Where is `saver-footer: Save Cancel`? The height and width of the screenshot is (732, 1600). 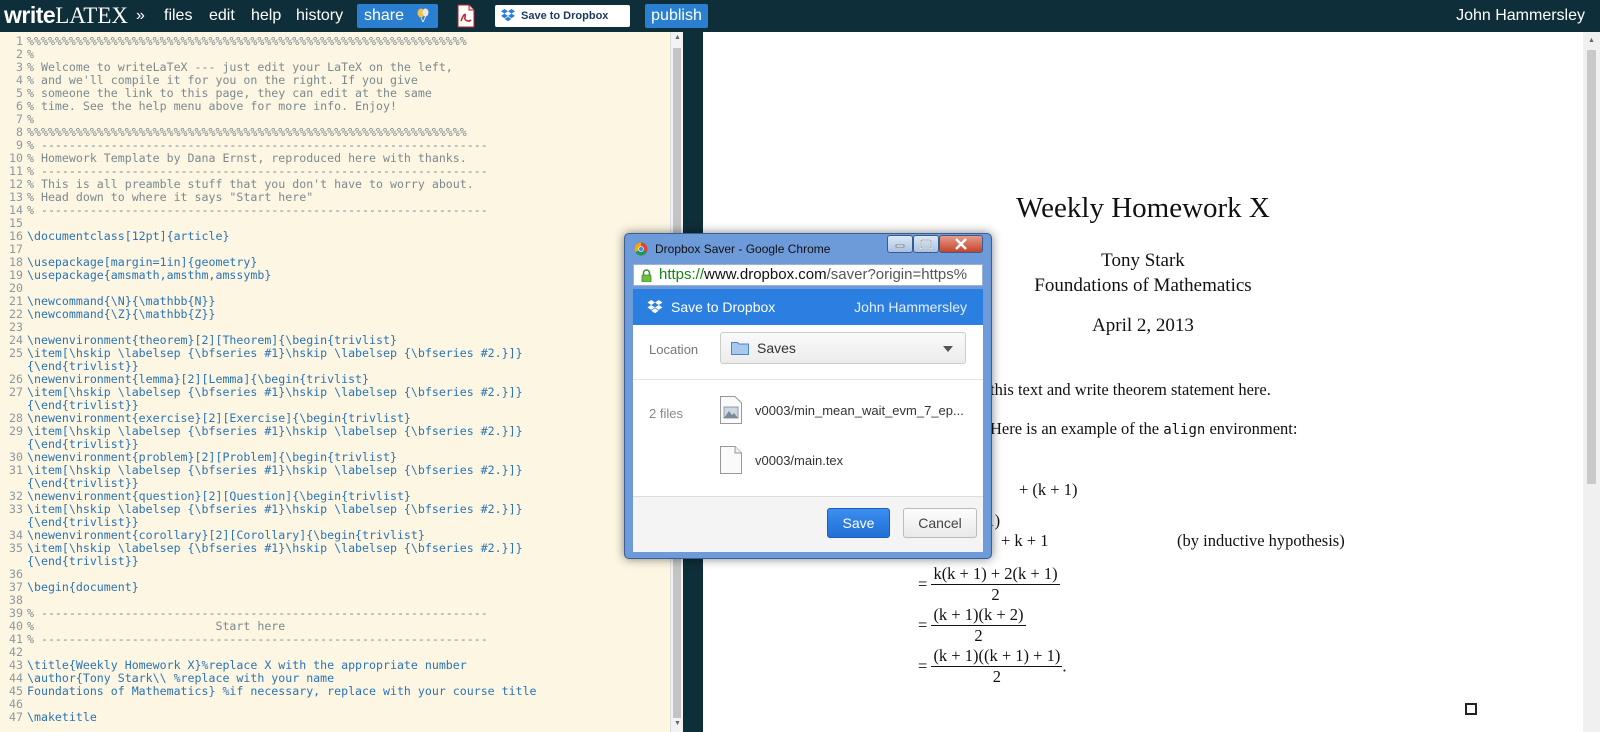
saver-footer: Save Cancel is located at coordinates (808, 524).